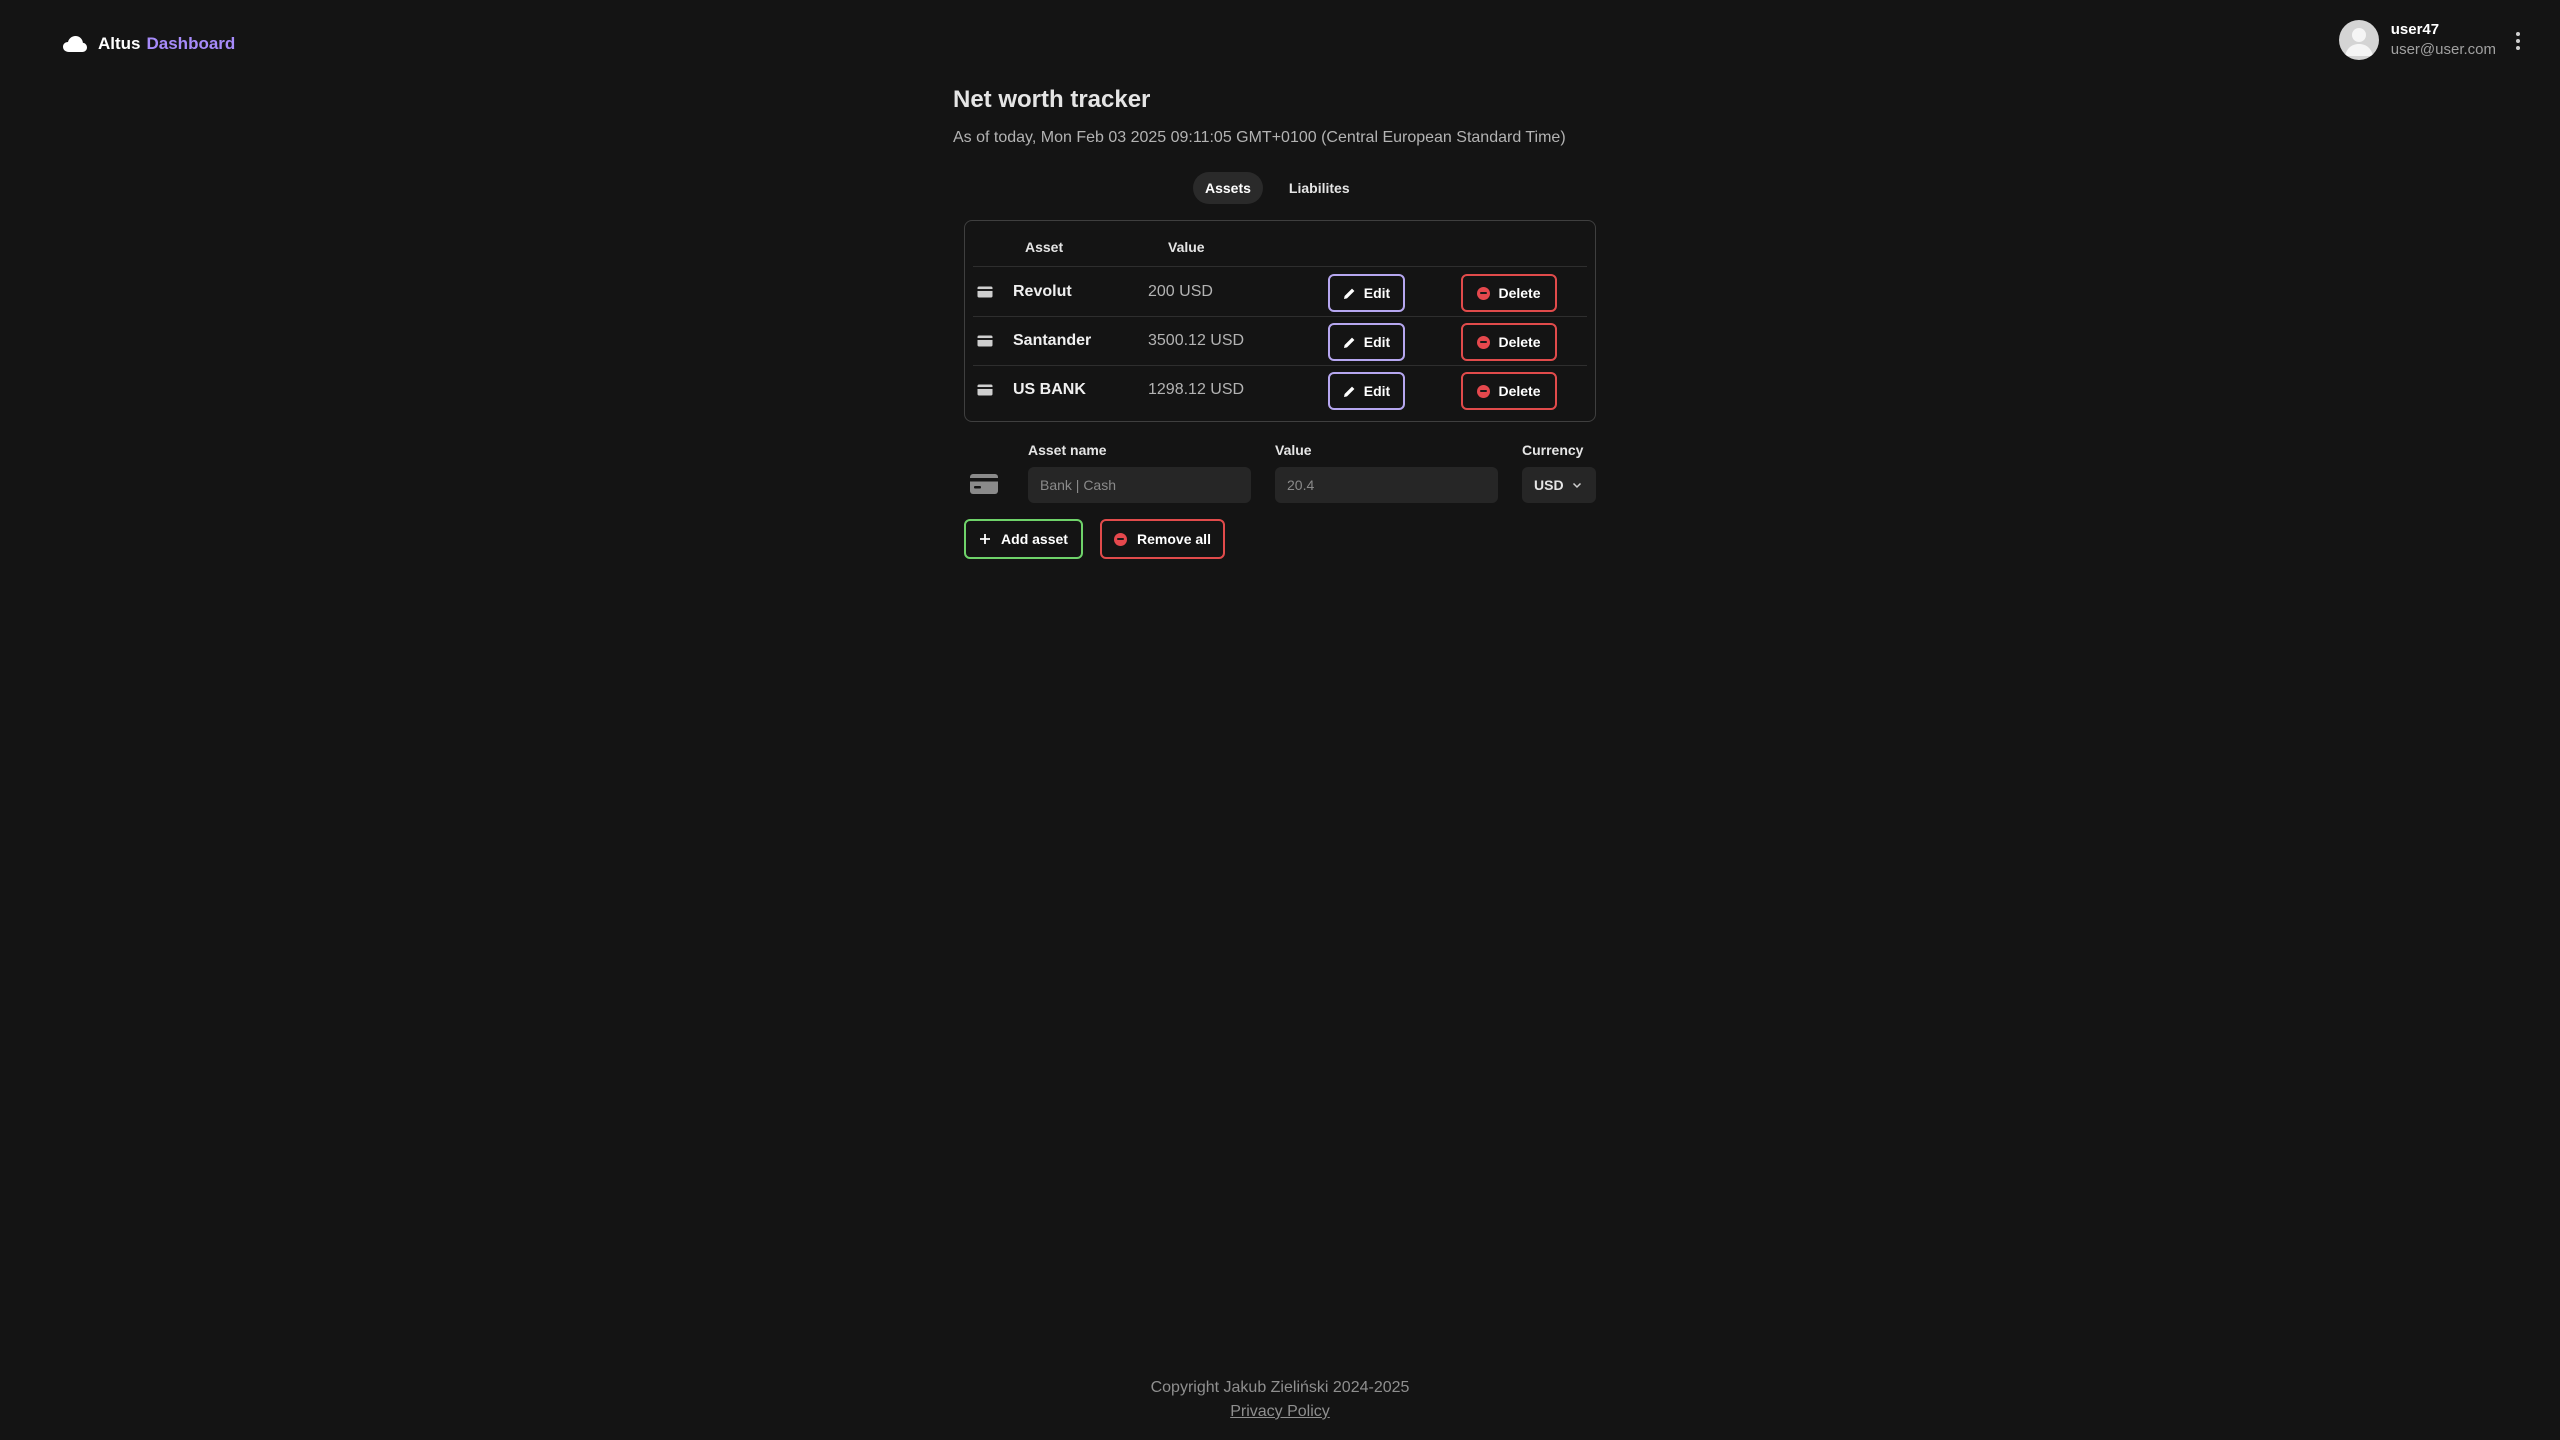  Describe the element at coordinates (2518, 41) in the screenshot. I see `more-options-icon` at that location.